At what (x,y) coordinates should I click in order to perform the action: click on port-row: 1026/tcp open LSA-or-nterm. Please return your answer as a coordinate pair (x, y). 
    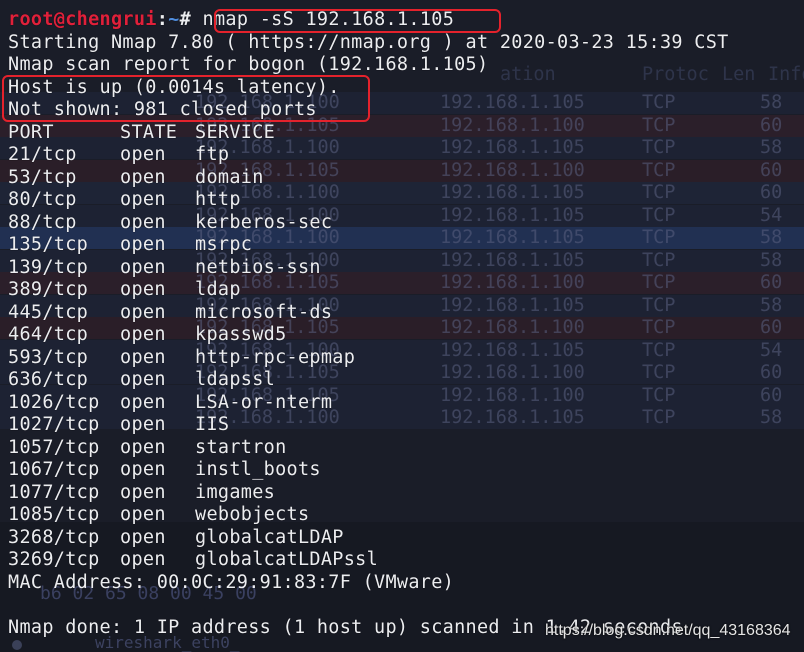
    Looking at the image, I should click on (218, 403).